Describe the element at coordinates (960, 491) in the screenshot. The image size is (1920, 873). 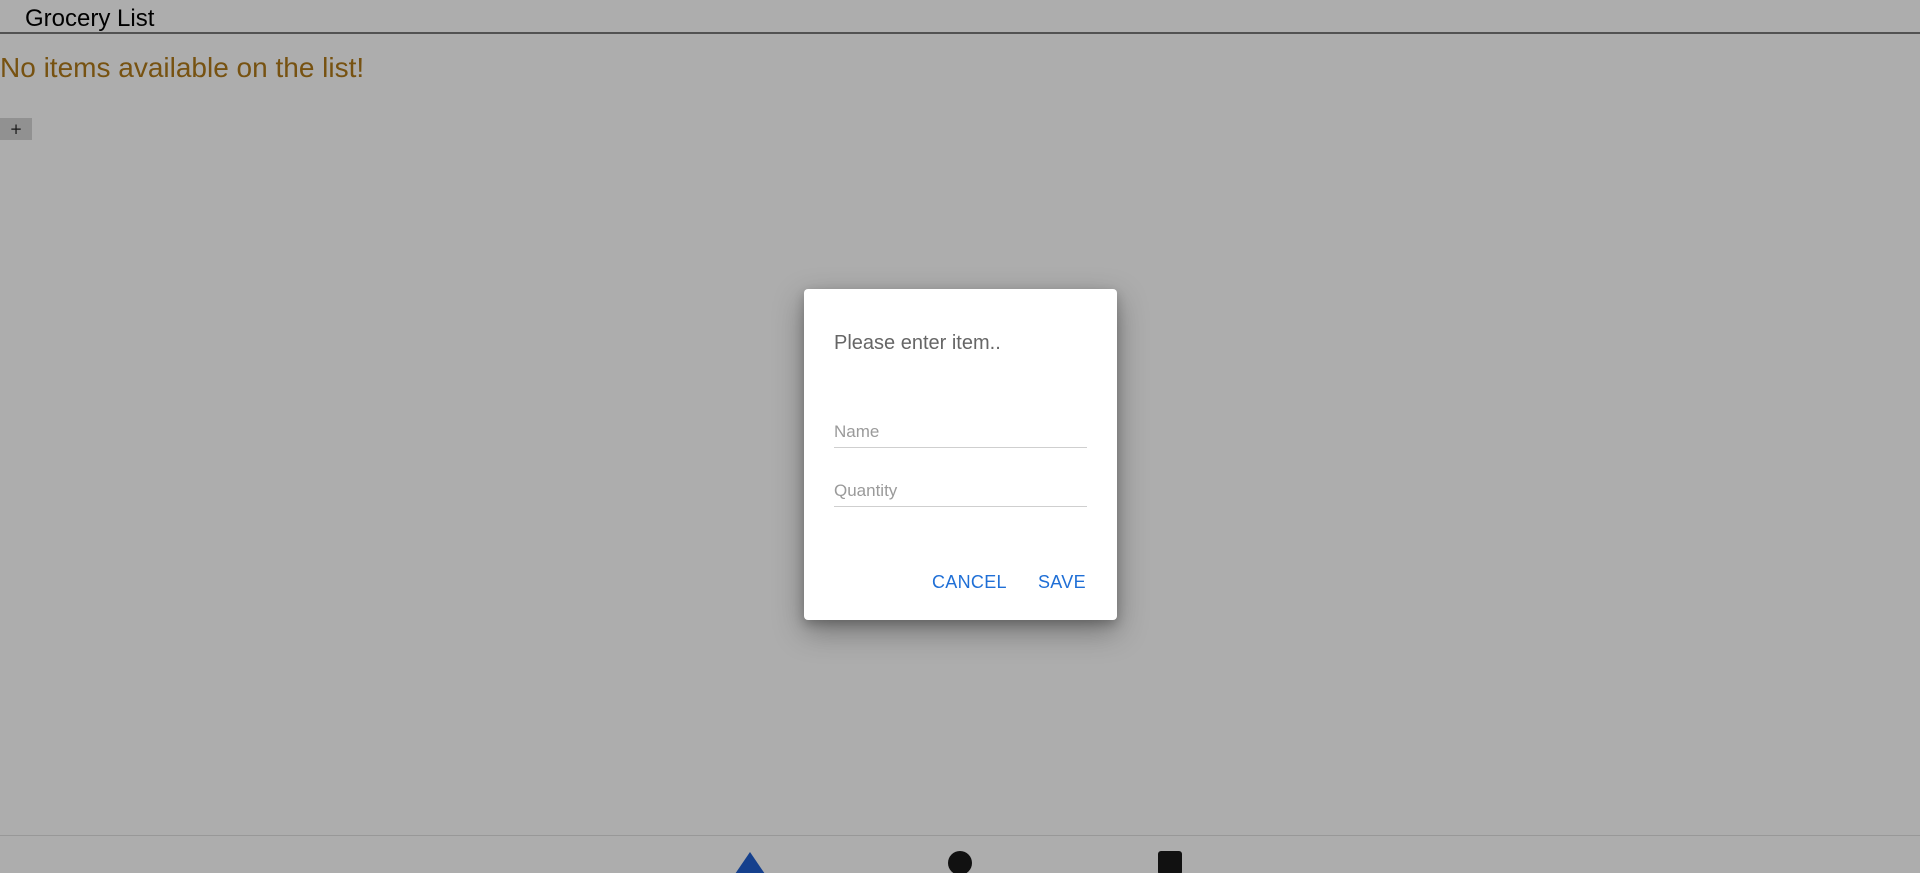
I see `quantity-input` at that location.